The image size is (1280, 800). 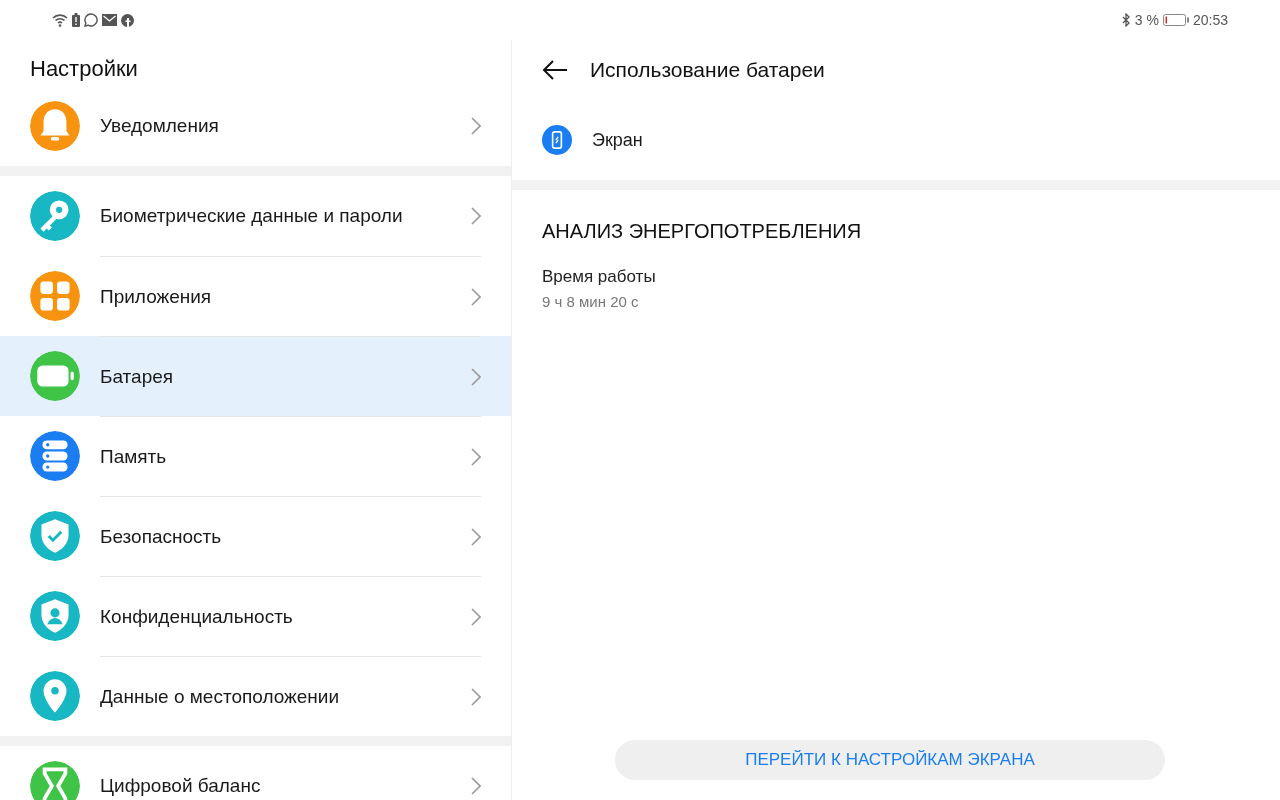 I want to click on phone-icon, so click(x=557, y=140).